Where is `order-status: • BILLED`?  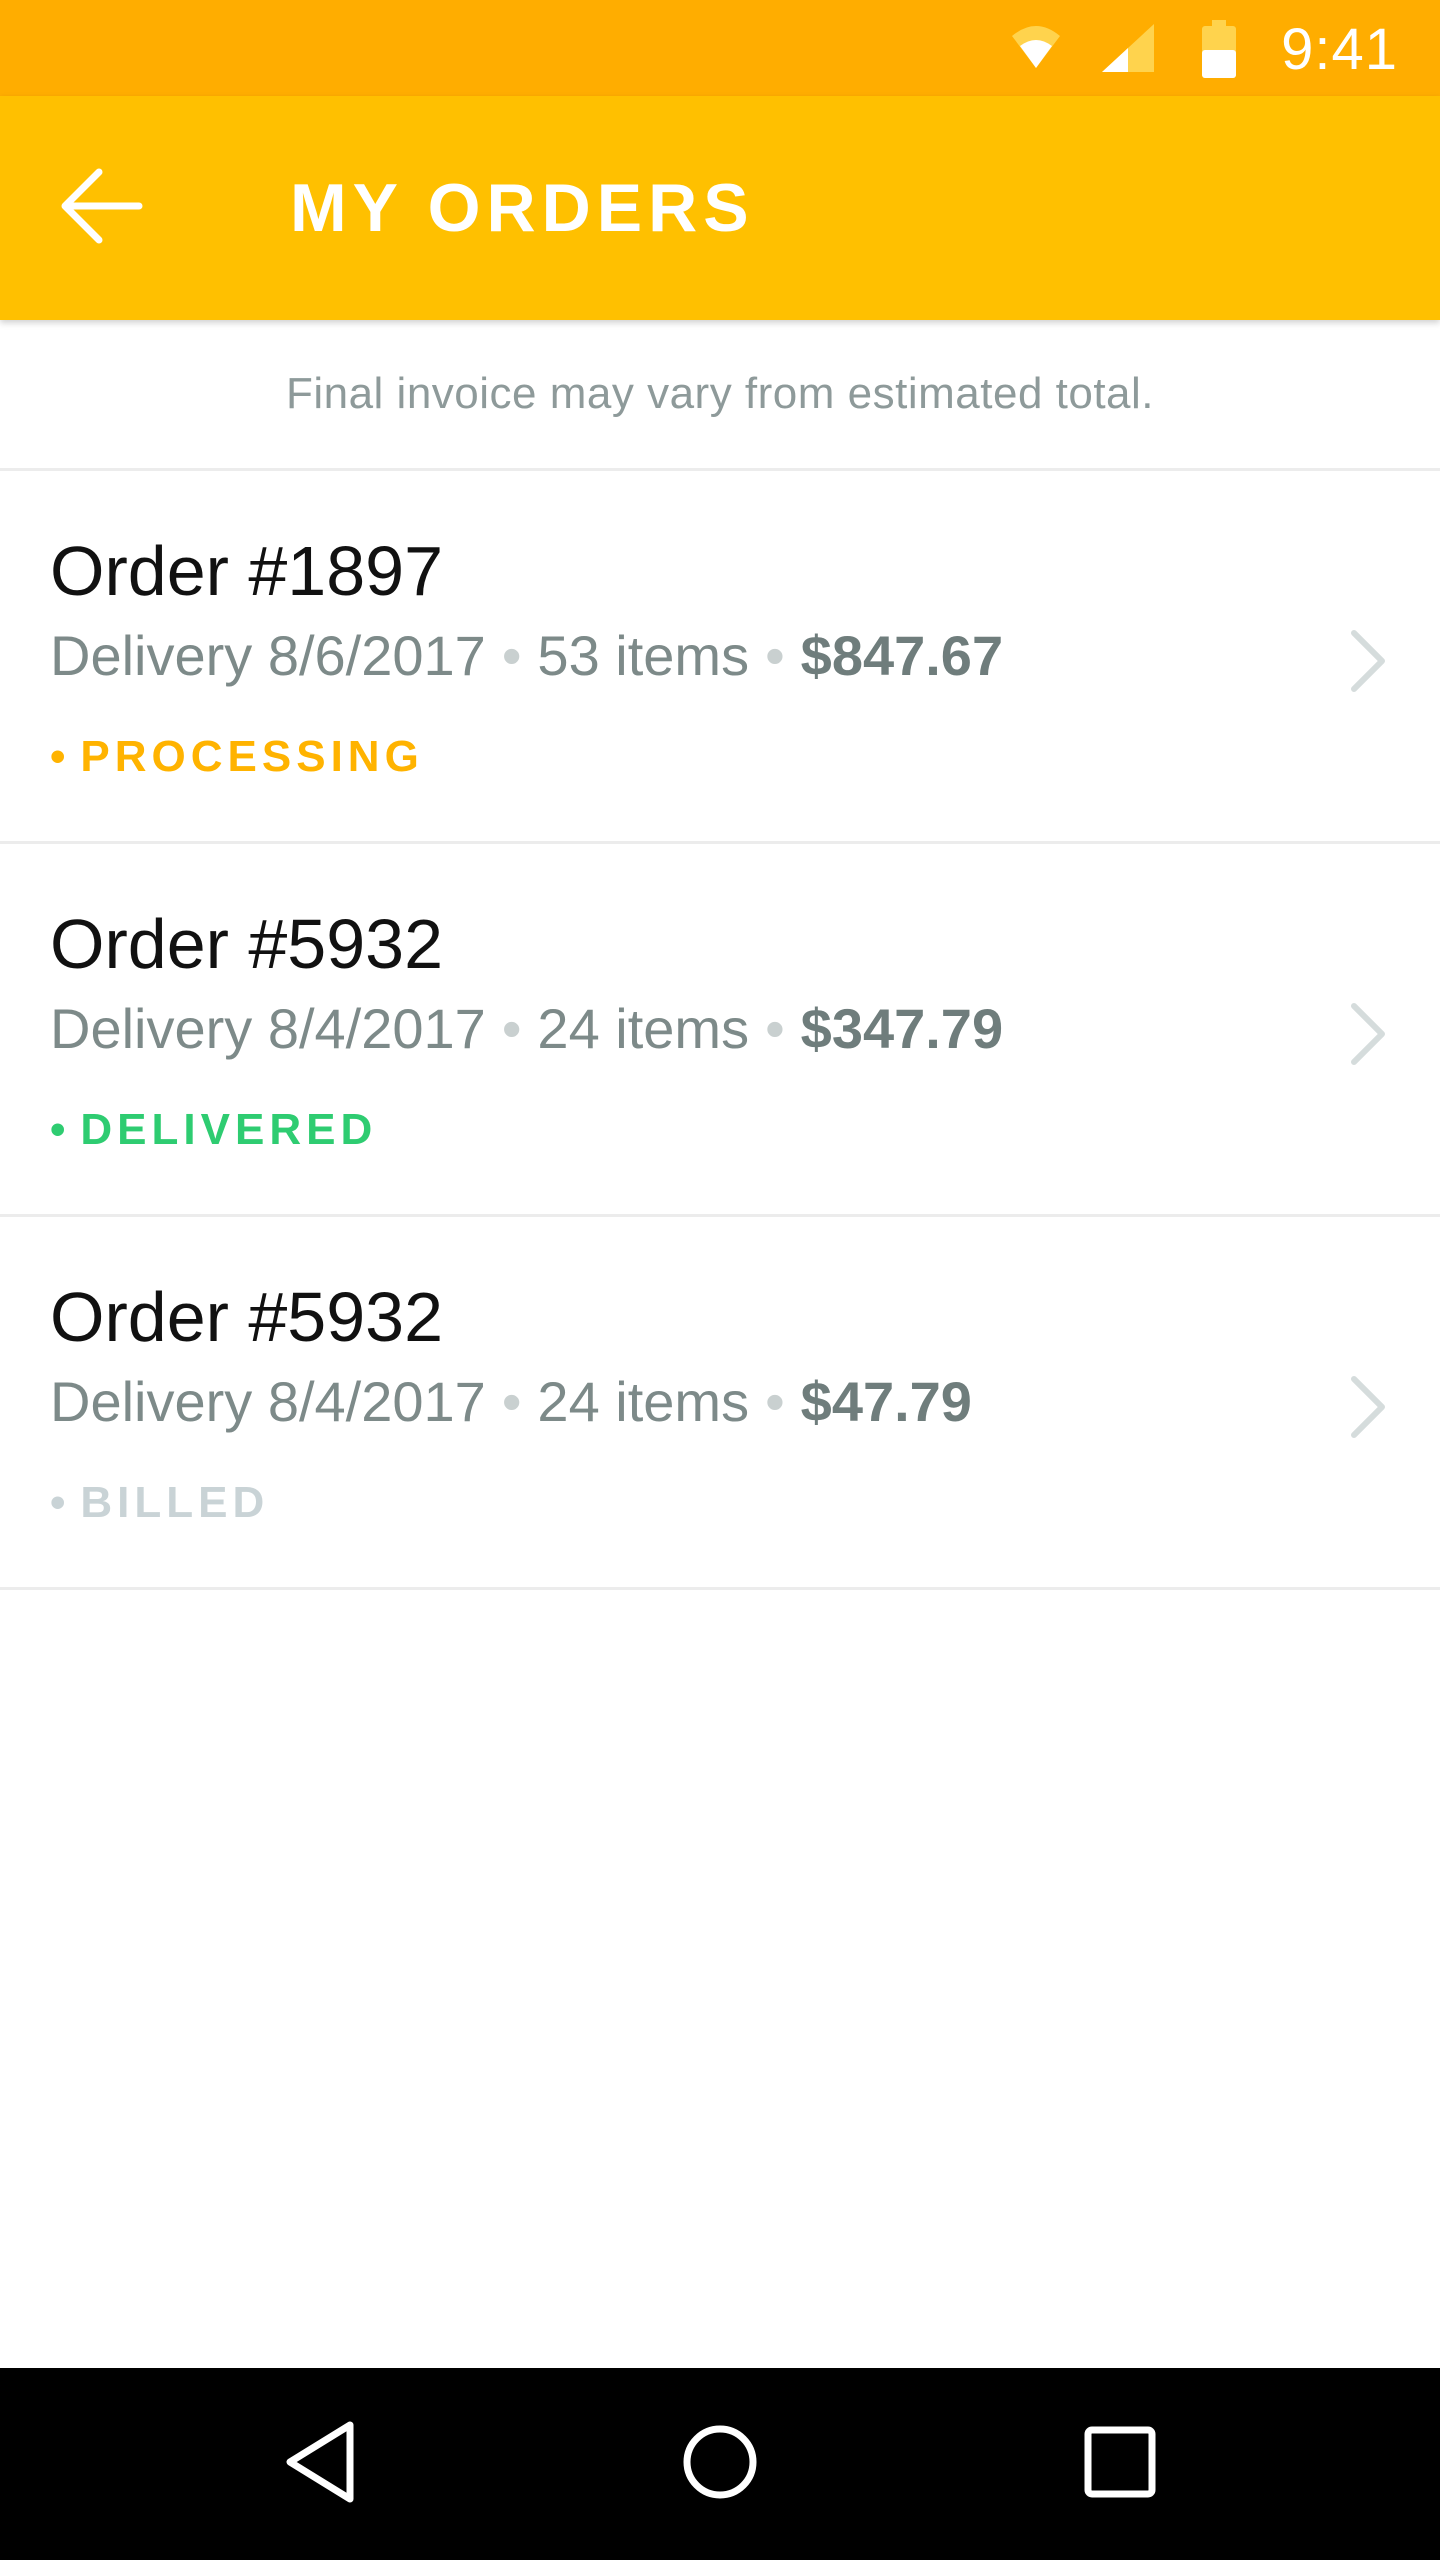 order-status: • BILLED is located at coordinates (159, 1503).